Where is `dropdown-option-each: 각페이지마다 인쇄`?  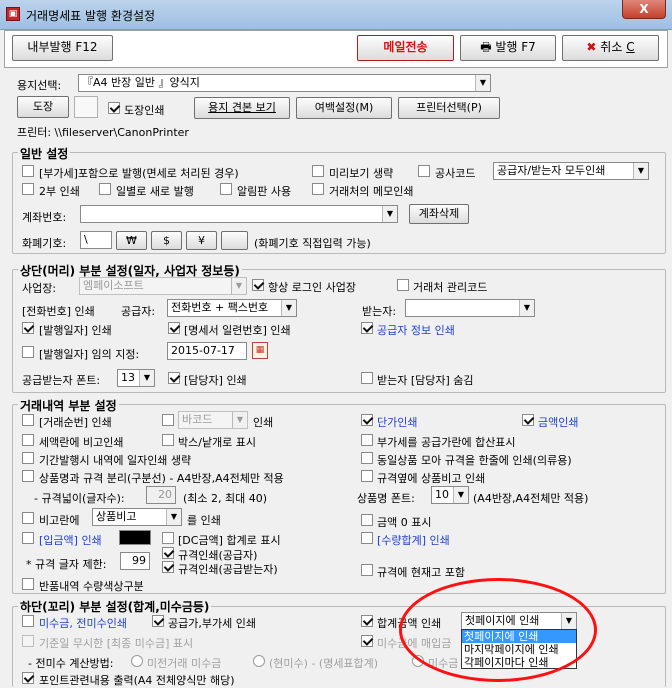 dropdown-option-each: 각페이지마다 인쇄 is located at coordinates (519, 662).